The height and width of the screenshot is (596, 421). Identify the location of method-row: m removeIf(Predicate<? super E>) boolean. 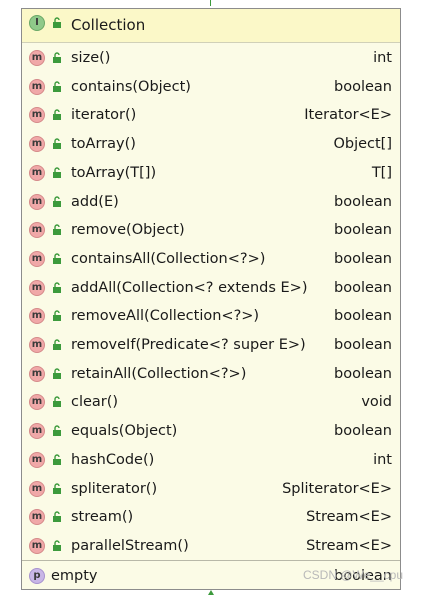
(211, 345).